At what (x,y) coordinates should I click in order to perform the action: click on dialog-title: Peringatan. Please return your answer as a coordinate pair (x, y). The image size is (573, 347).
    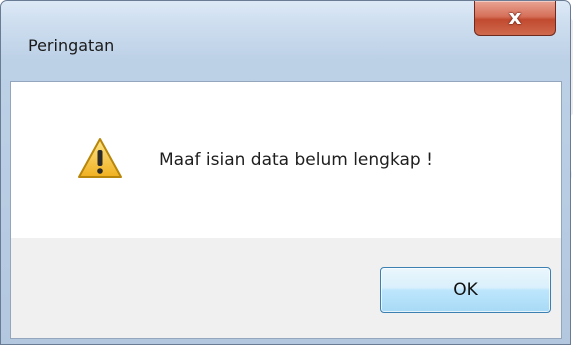
    Looking at the image, I should click on (71, 45).